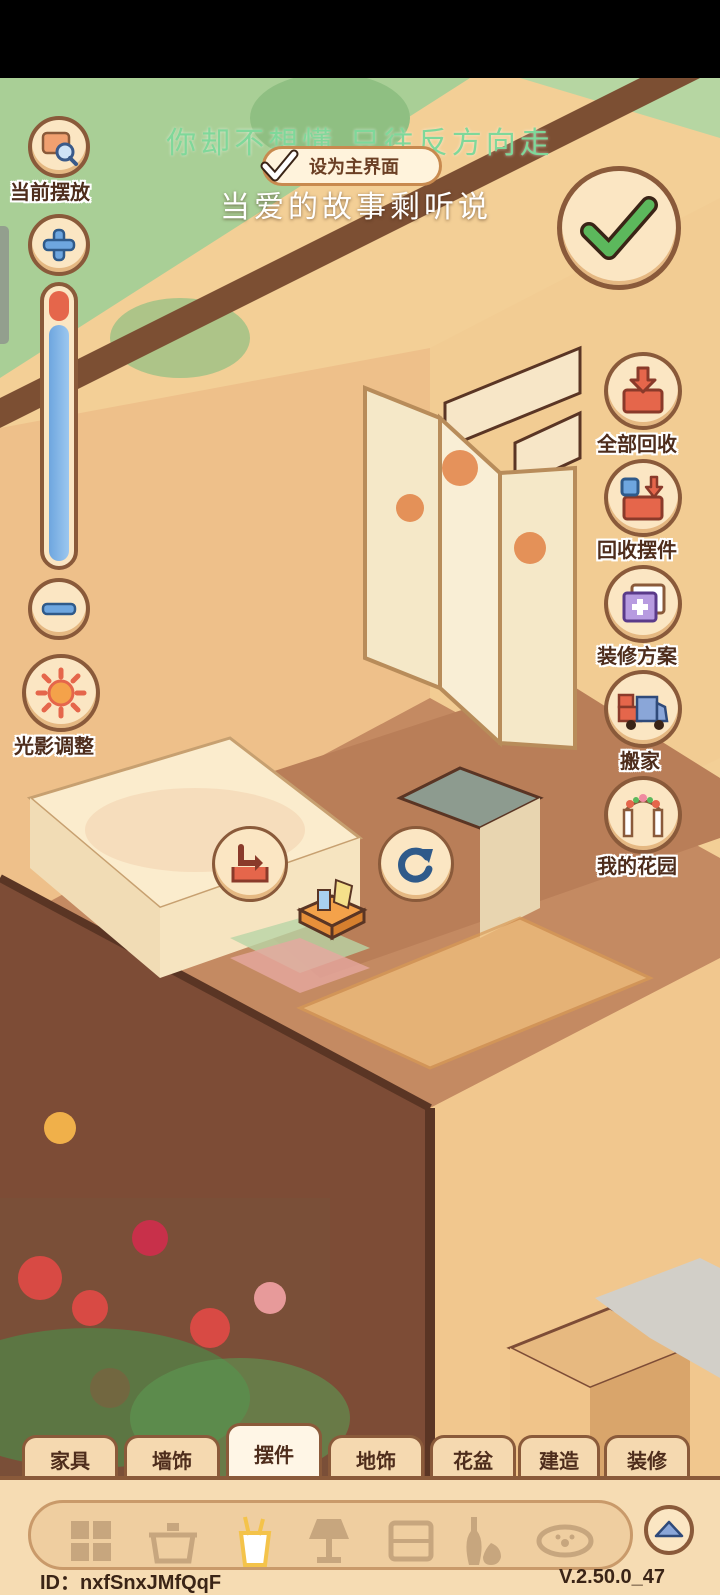  I want to click on rotate-icon, so click(415, 865).